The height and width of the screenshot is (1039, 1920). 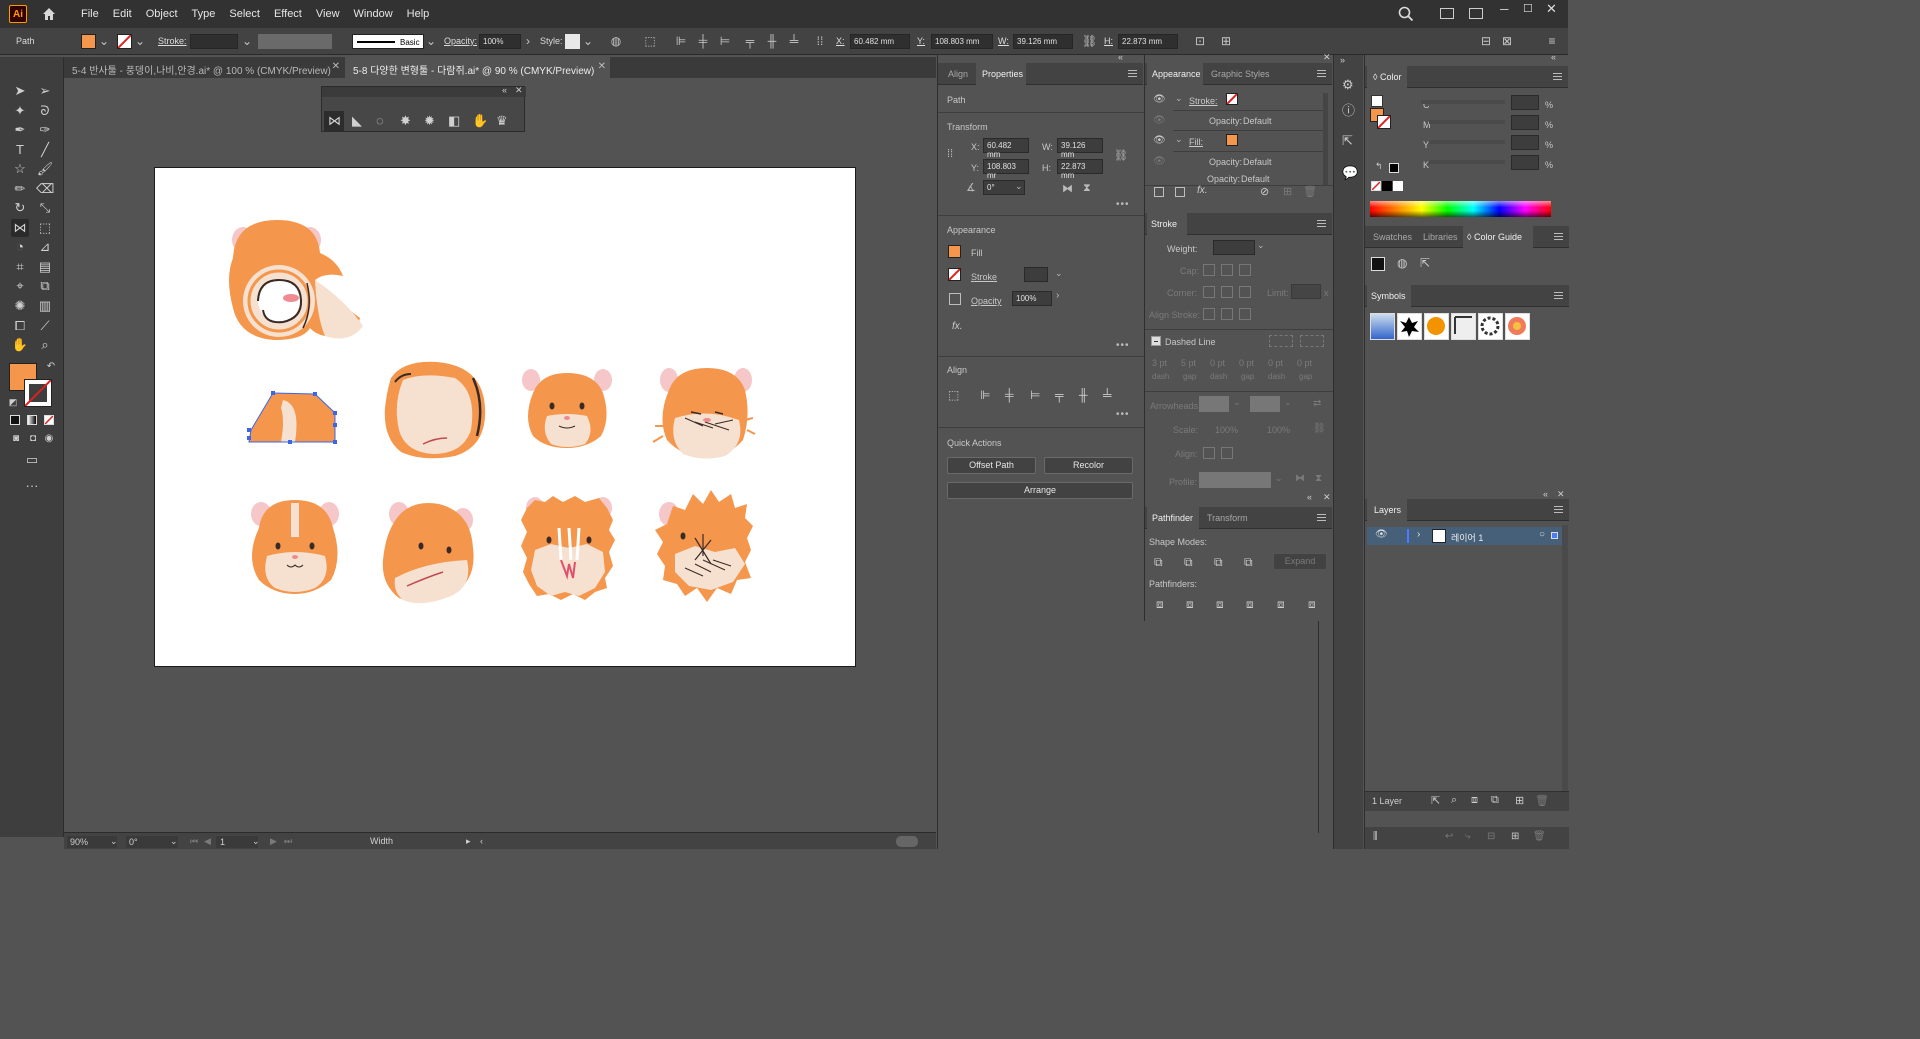 What do you see at coordinates (1306, 291) in the screenshot?
I see `limit-field` at bounding box center [1306, 291].